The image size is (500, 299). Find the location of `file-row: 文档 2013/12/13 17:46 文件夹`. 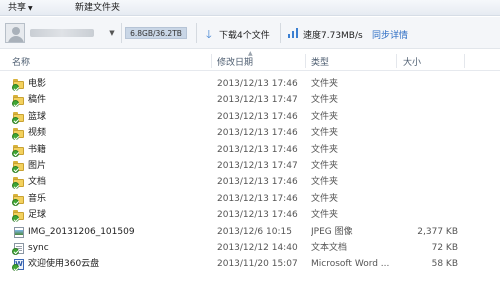

file-row: 文档 2013/12/13 17:46 文件夹 is located at coordinates (250, 182).